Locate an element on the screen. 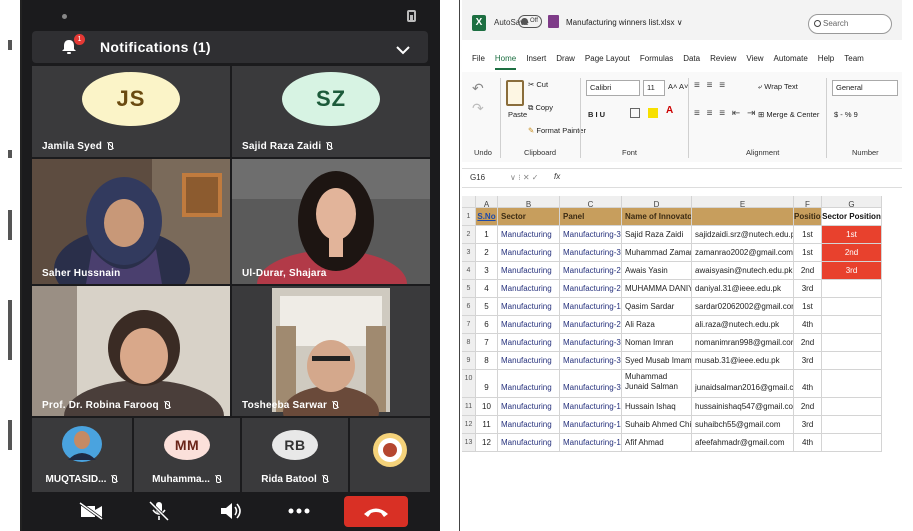  ribbon-tab-team: Team is located at coordinates (854, 59).